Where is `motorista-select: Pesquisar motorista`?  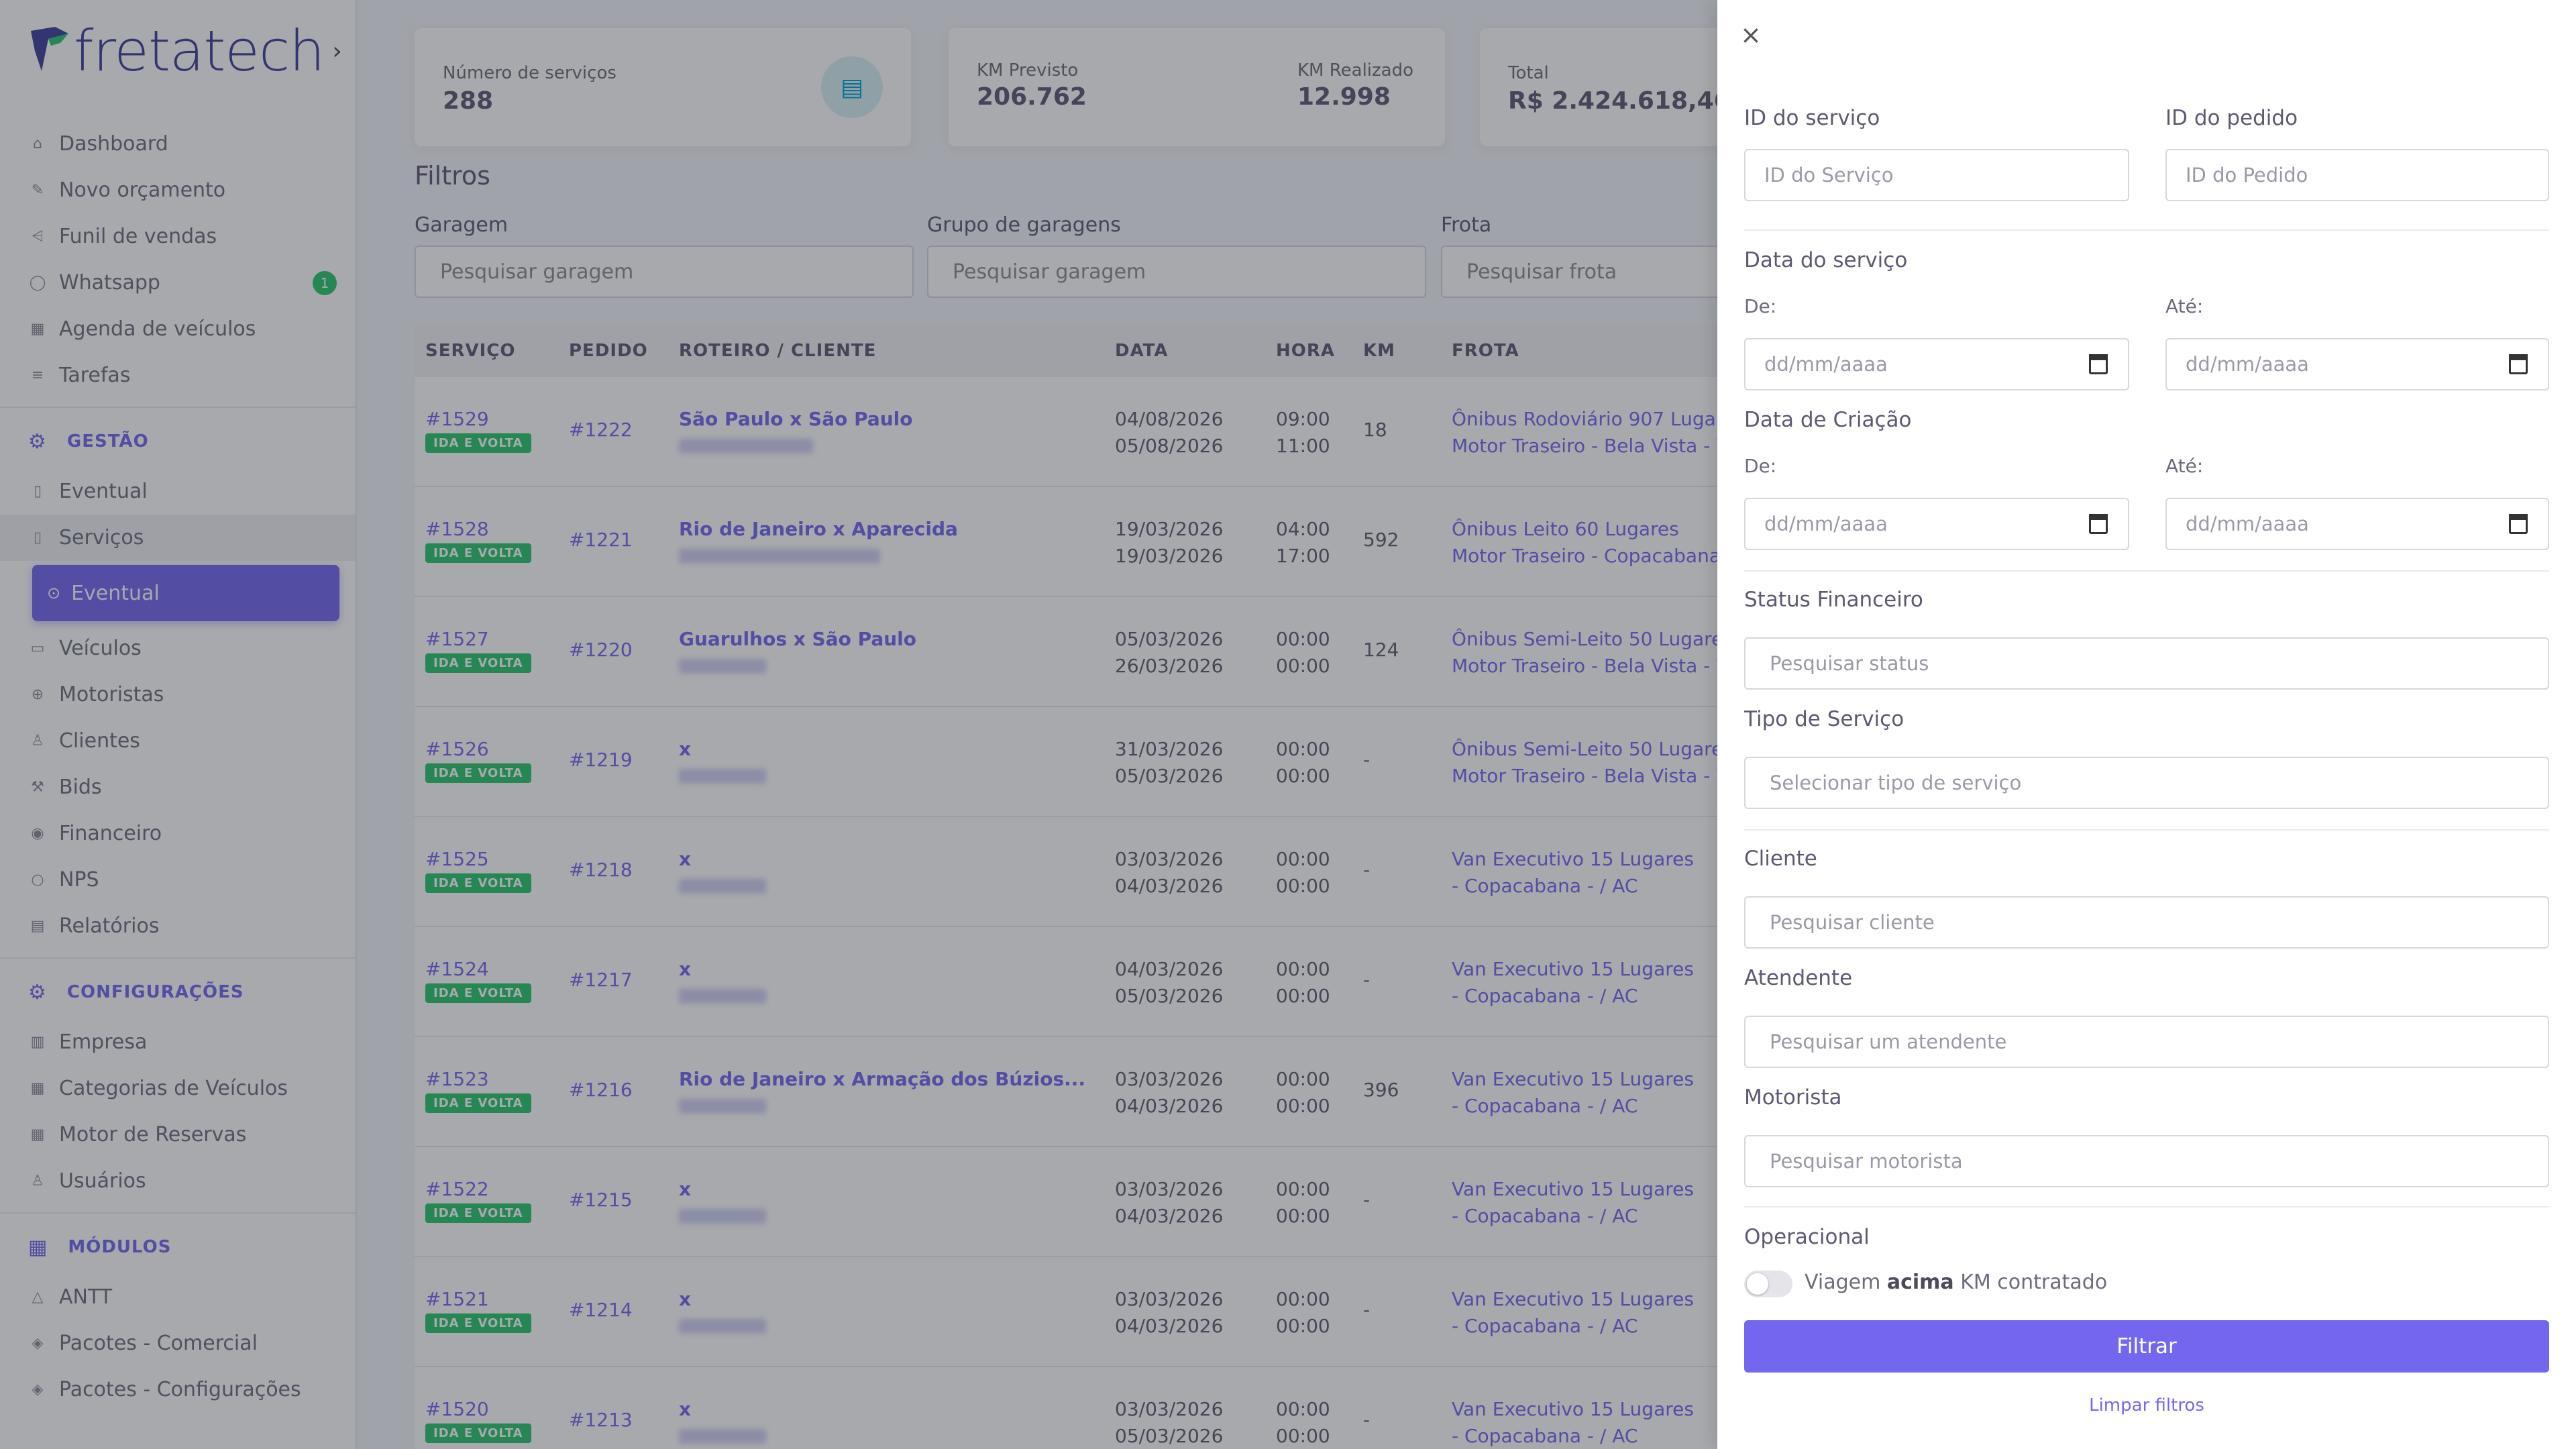
motorista-select: Pesquisar motorista is located at coordinates (2146, 1161).